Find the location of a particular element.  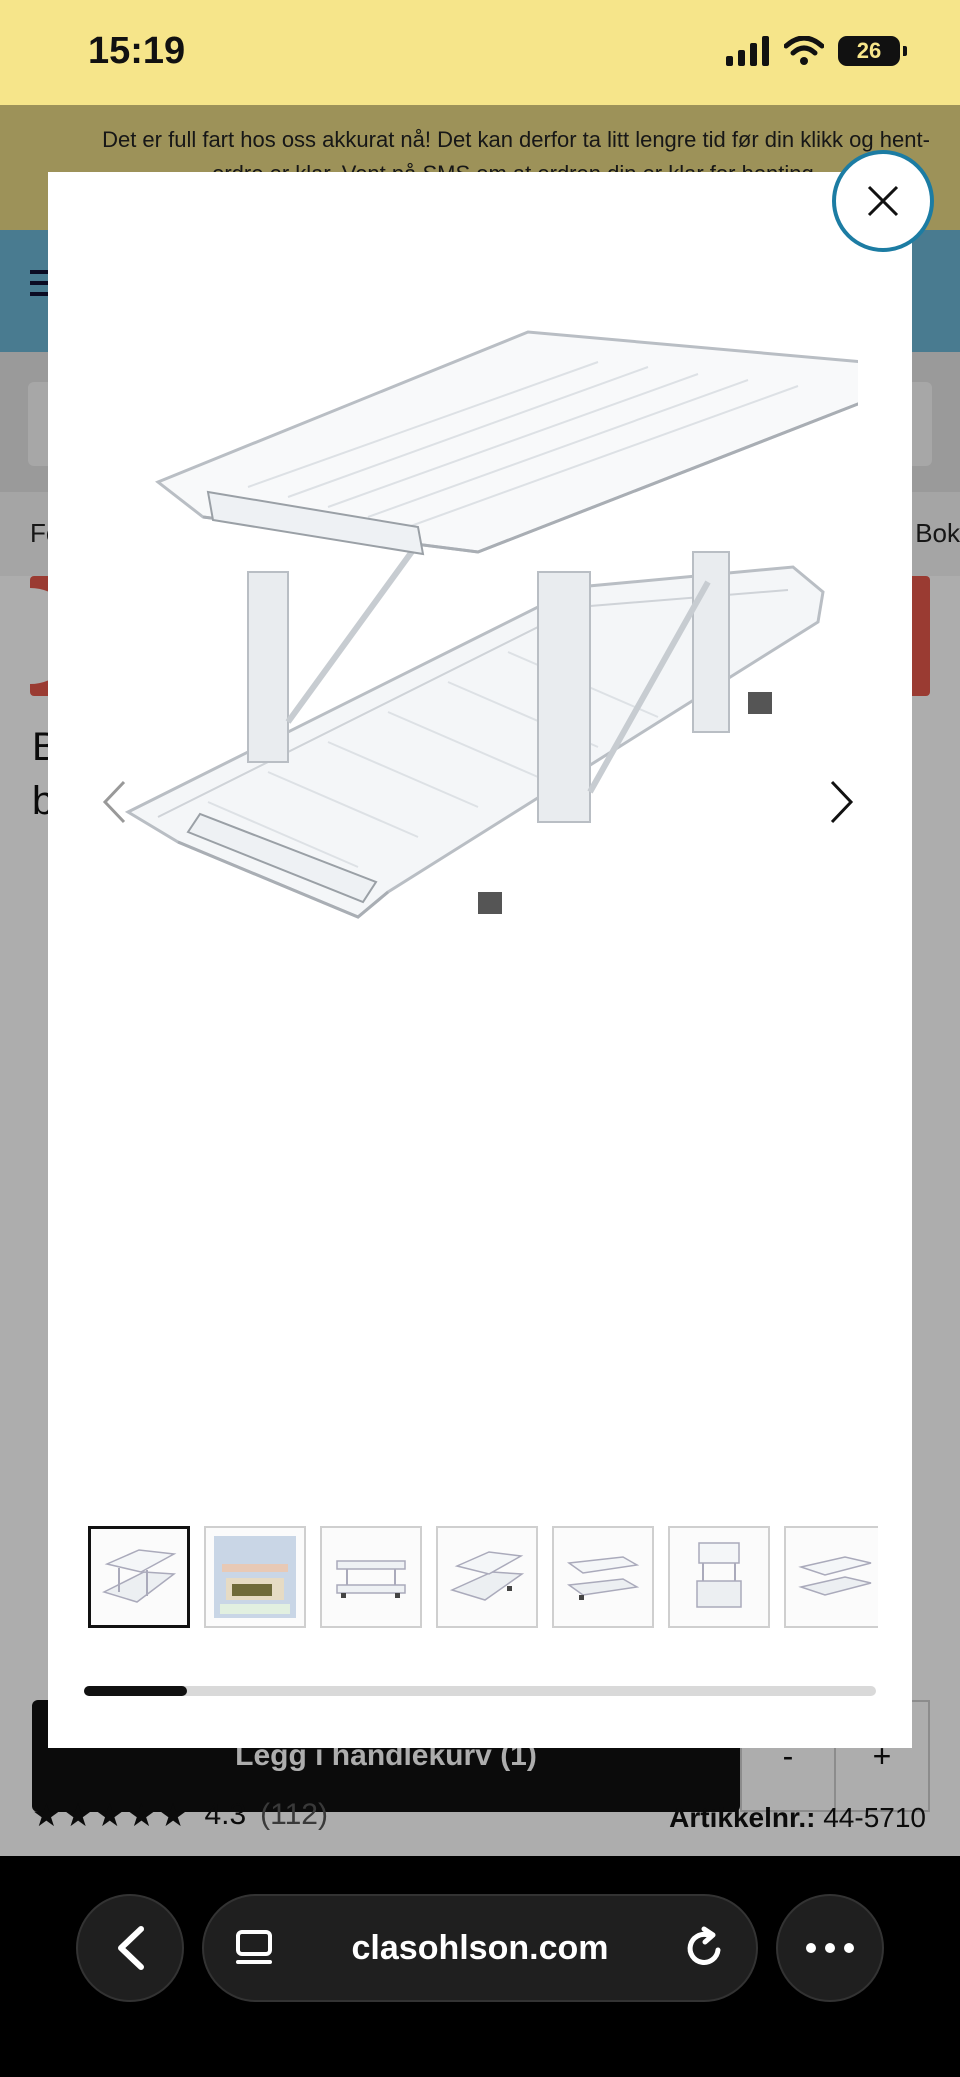

battery-icon: 26 is located at coordinates (872, 51).